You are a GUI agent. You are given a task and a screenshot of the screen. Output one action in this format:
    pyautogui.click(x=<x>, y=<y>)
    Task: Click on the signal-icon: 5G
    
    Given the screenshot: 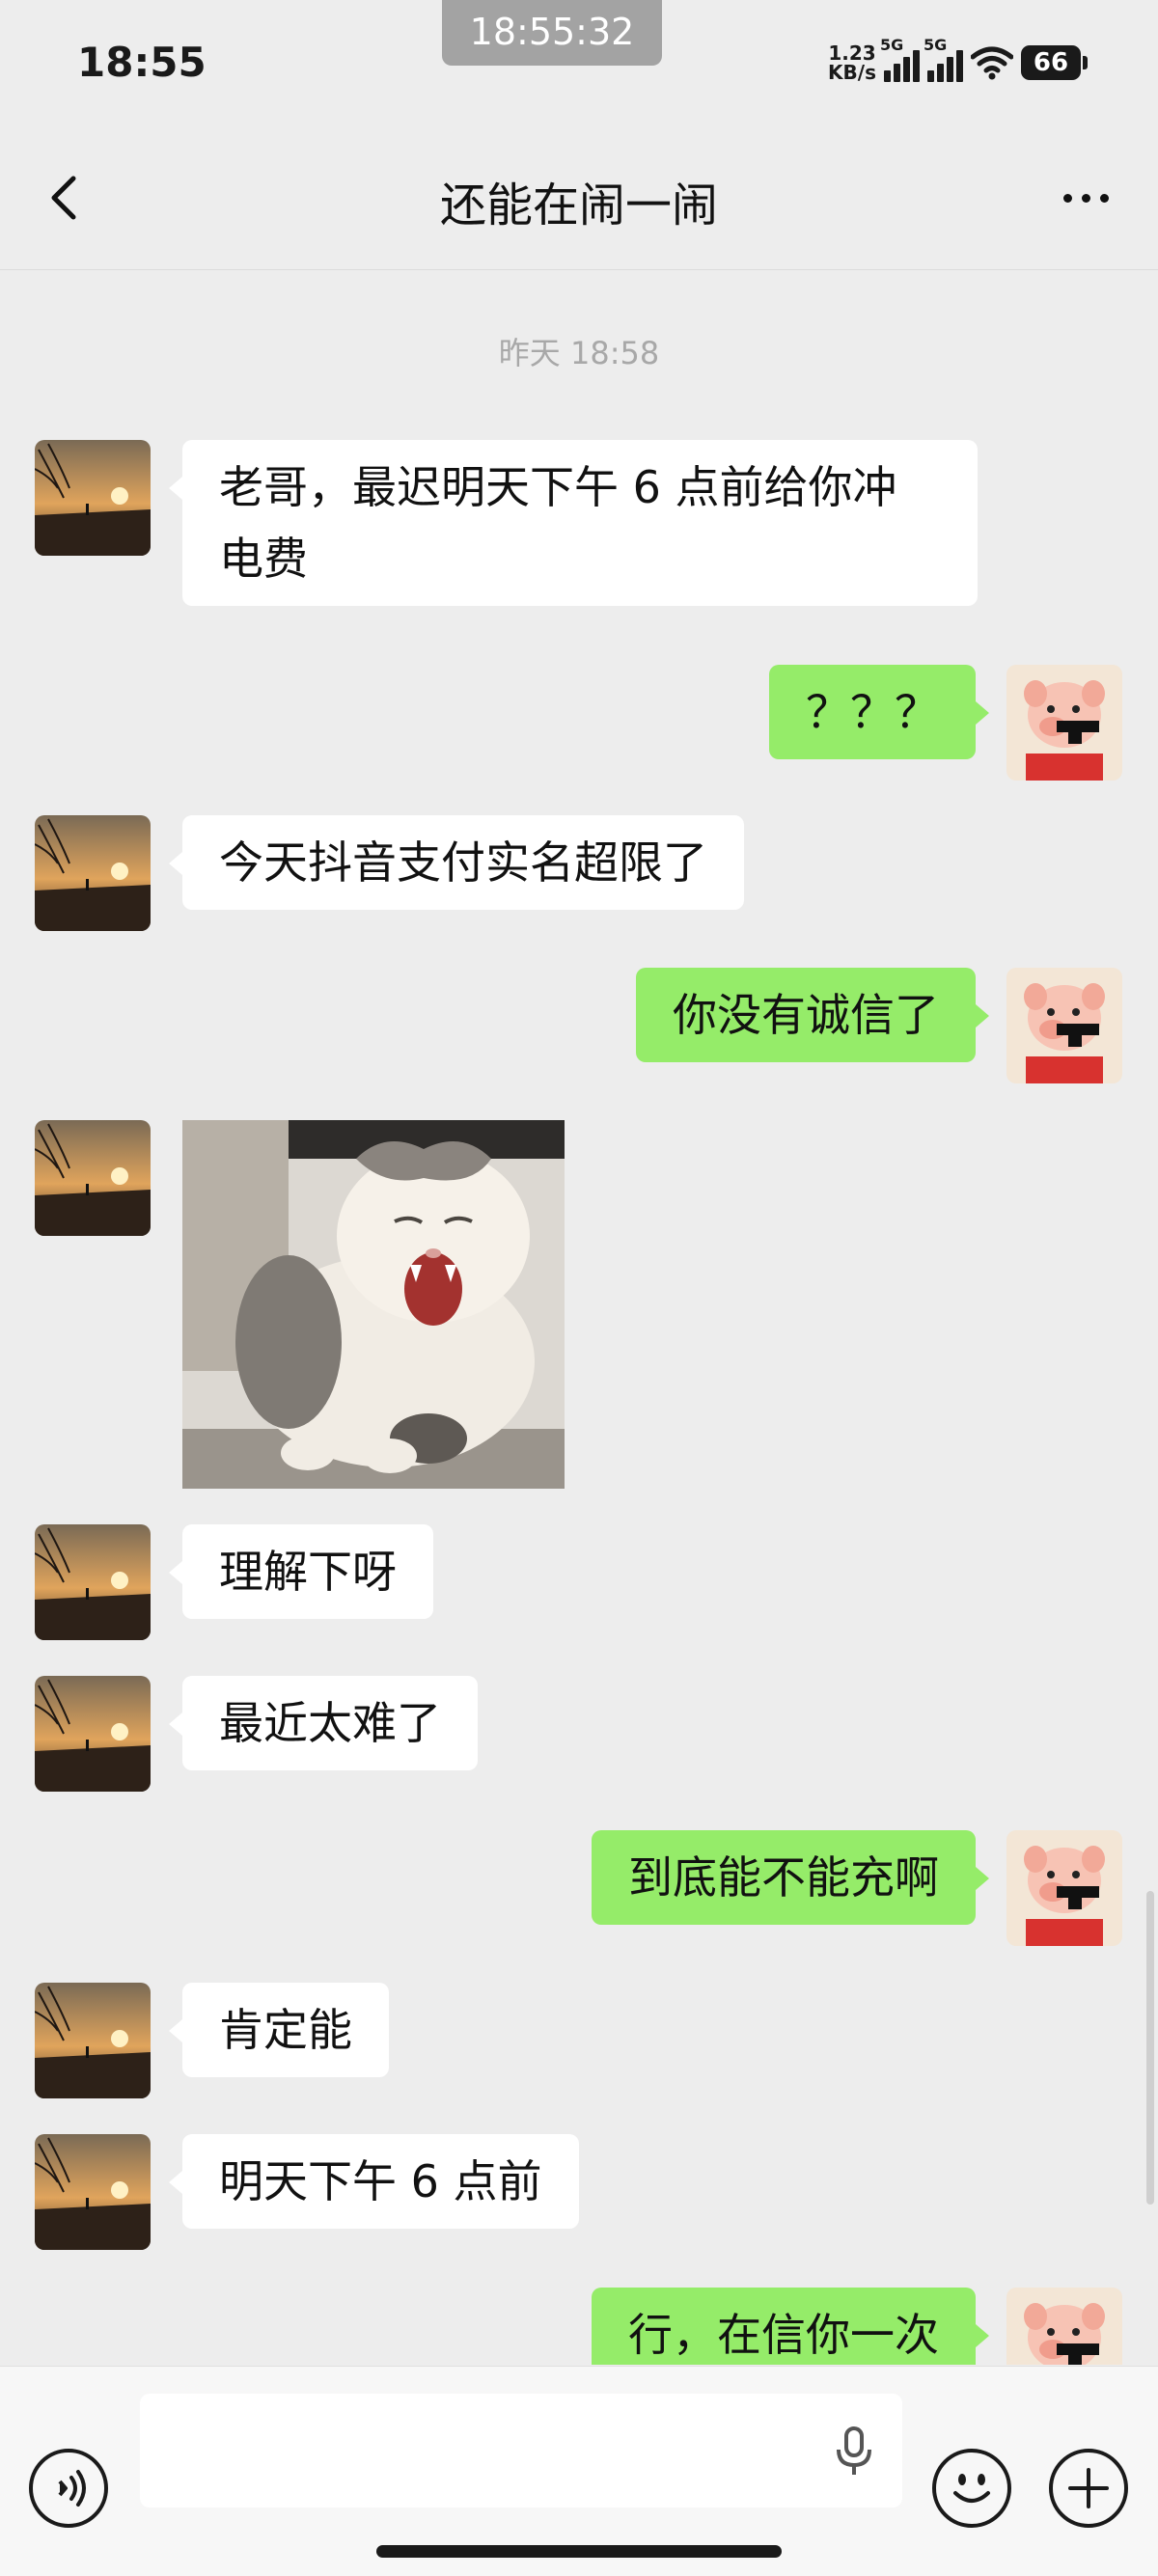 What is the action you would take?
    pyautogui.click(x=900, y=59)
    